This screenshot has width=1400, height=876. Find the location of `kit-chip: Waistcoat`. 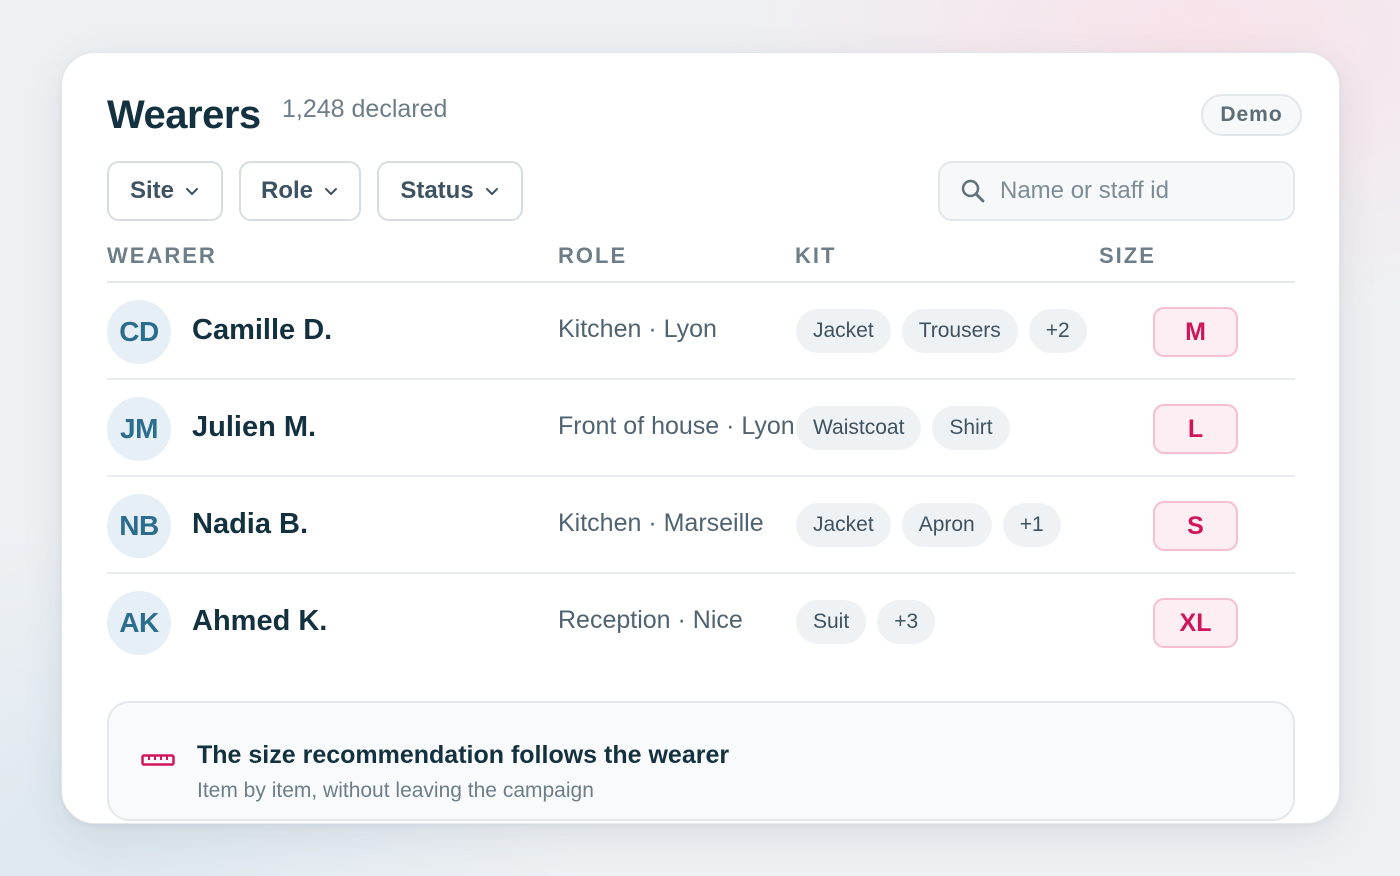

kit-chip: Waistcoat is located at coordinates (859, 428).